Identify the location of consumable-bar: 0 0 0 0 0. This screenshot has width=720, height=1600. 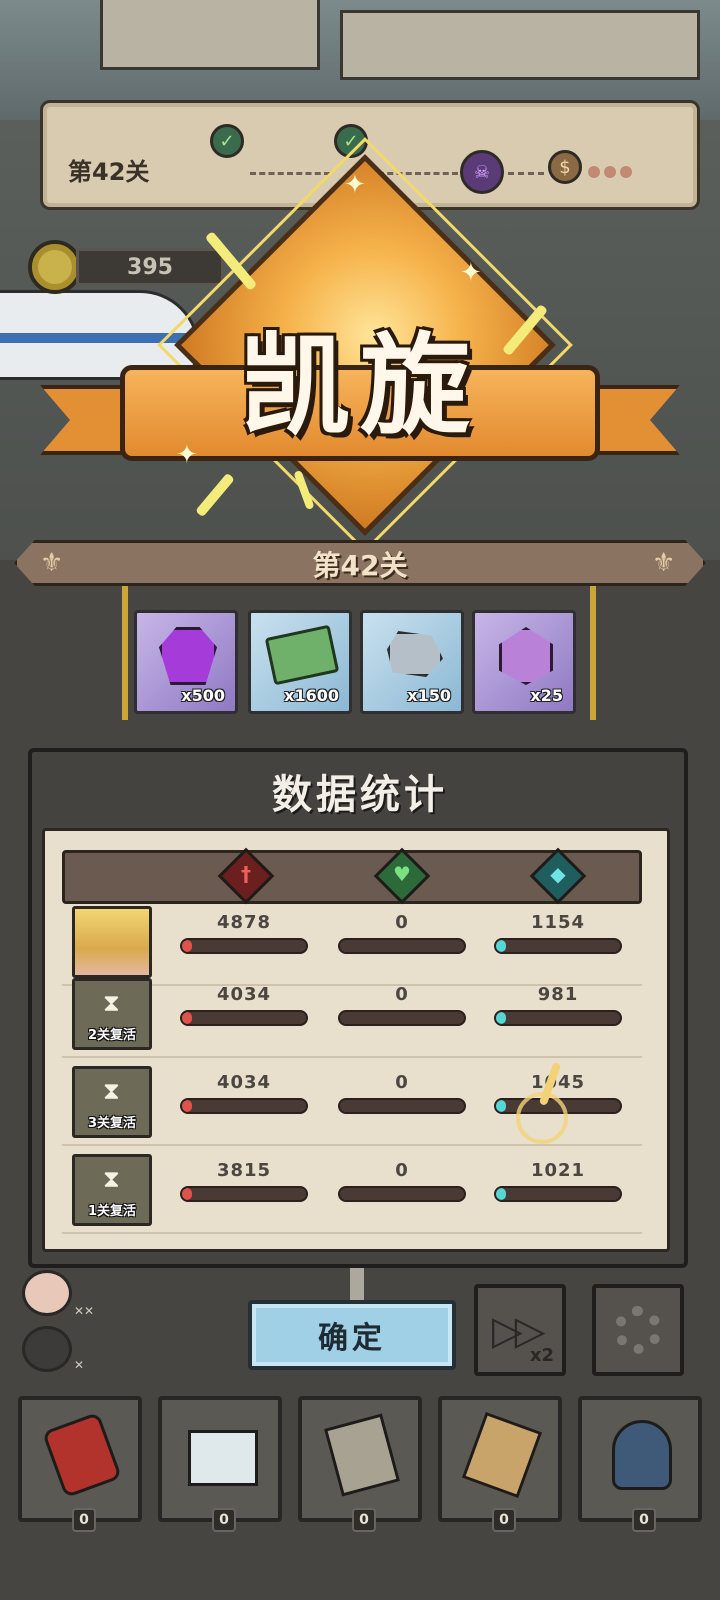
(360, 1464).